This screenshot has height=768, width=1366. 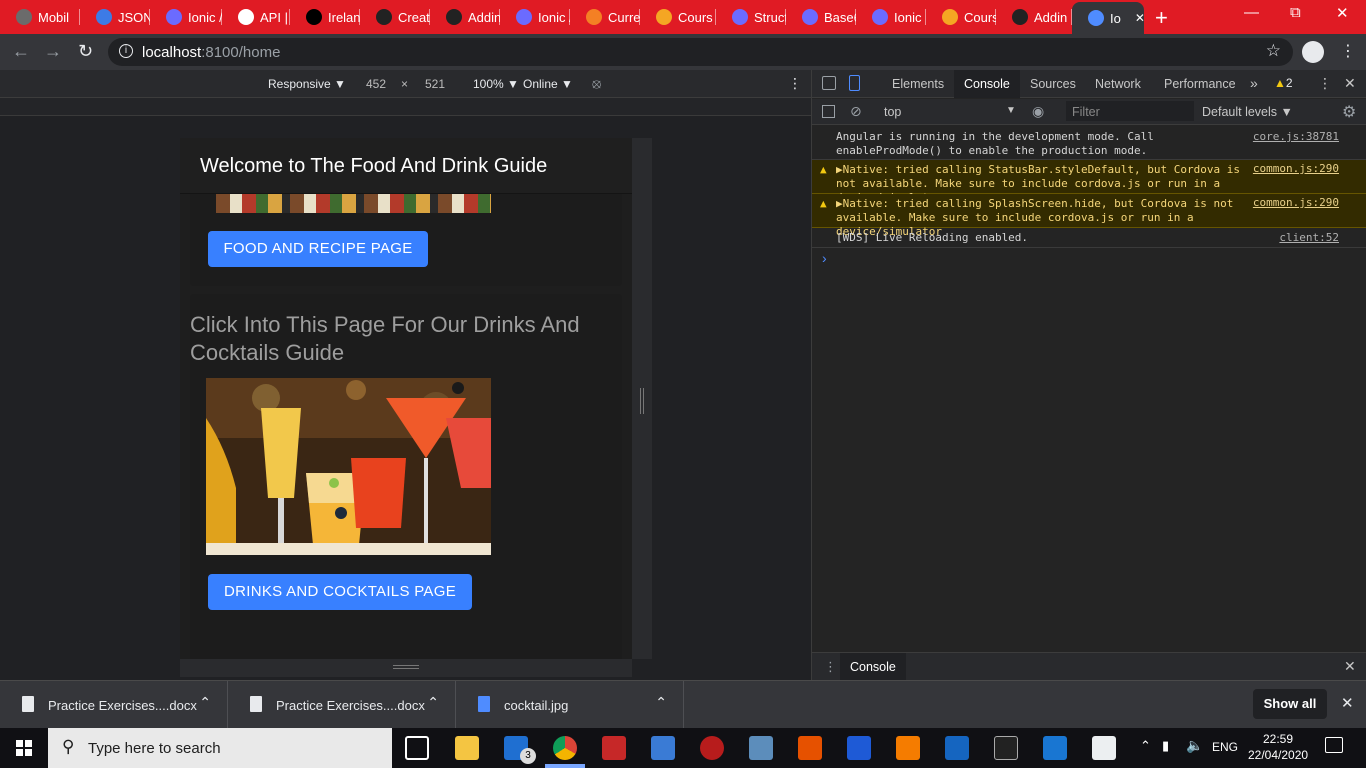 I want to click on log-source-link: client:52, so click(x=1309, y=238).